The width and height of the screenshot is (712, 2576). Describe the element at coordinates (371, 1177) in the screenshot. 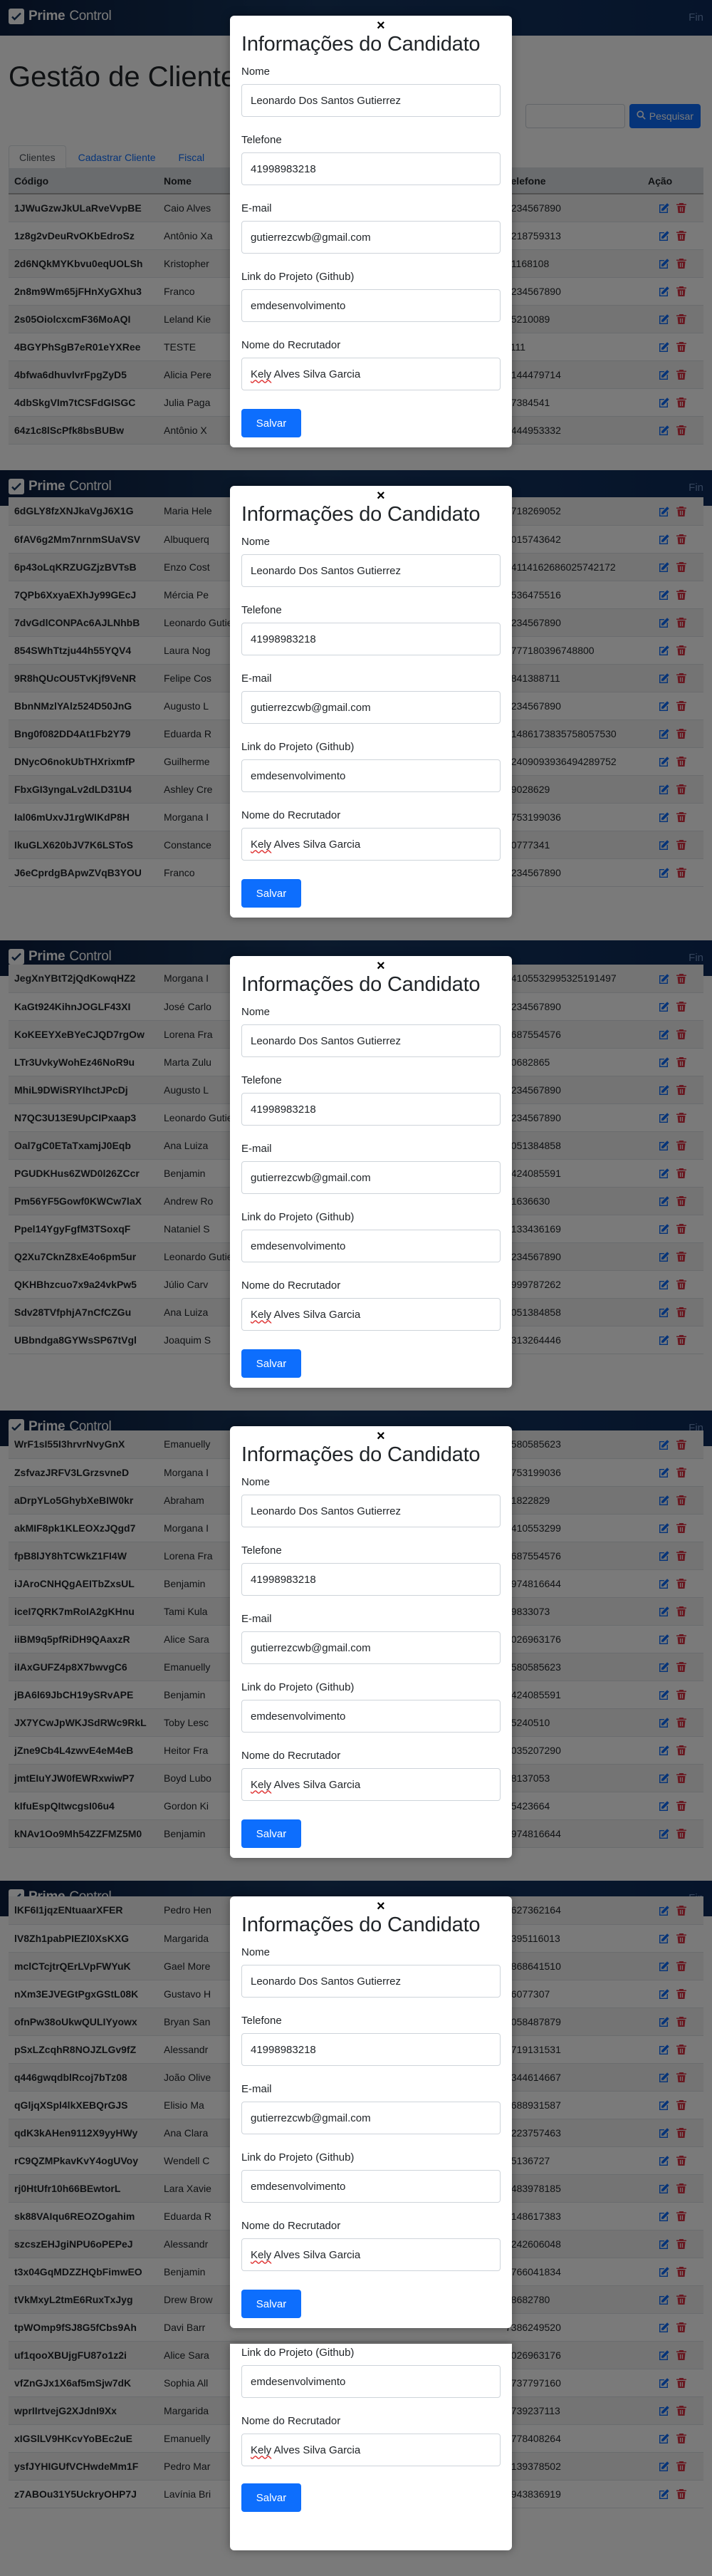

I see `email-field: gutierrezcwb@gmail.com` at that location.